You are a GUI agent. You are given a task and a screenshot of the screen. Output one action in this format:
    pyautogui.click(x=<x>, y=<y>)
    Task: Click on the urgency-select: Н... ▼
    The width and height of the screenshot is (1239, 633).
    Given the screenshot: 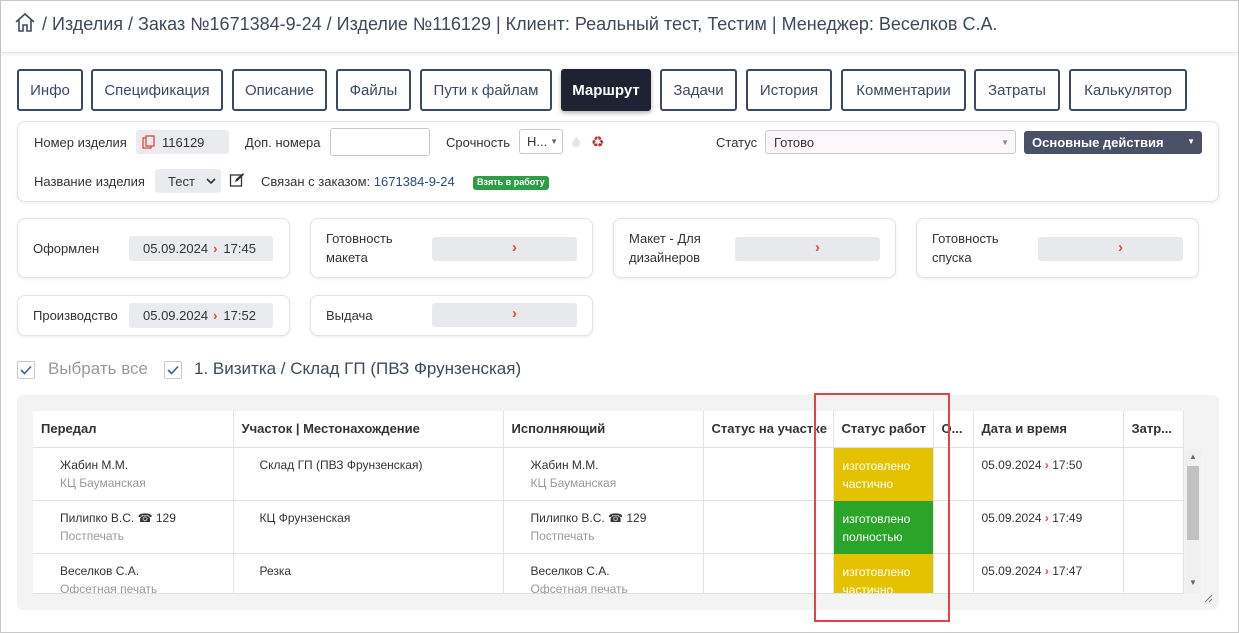 What is the action you would take?
    pyautogui.click(x=541, y=141)
    